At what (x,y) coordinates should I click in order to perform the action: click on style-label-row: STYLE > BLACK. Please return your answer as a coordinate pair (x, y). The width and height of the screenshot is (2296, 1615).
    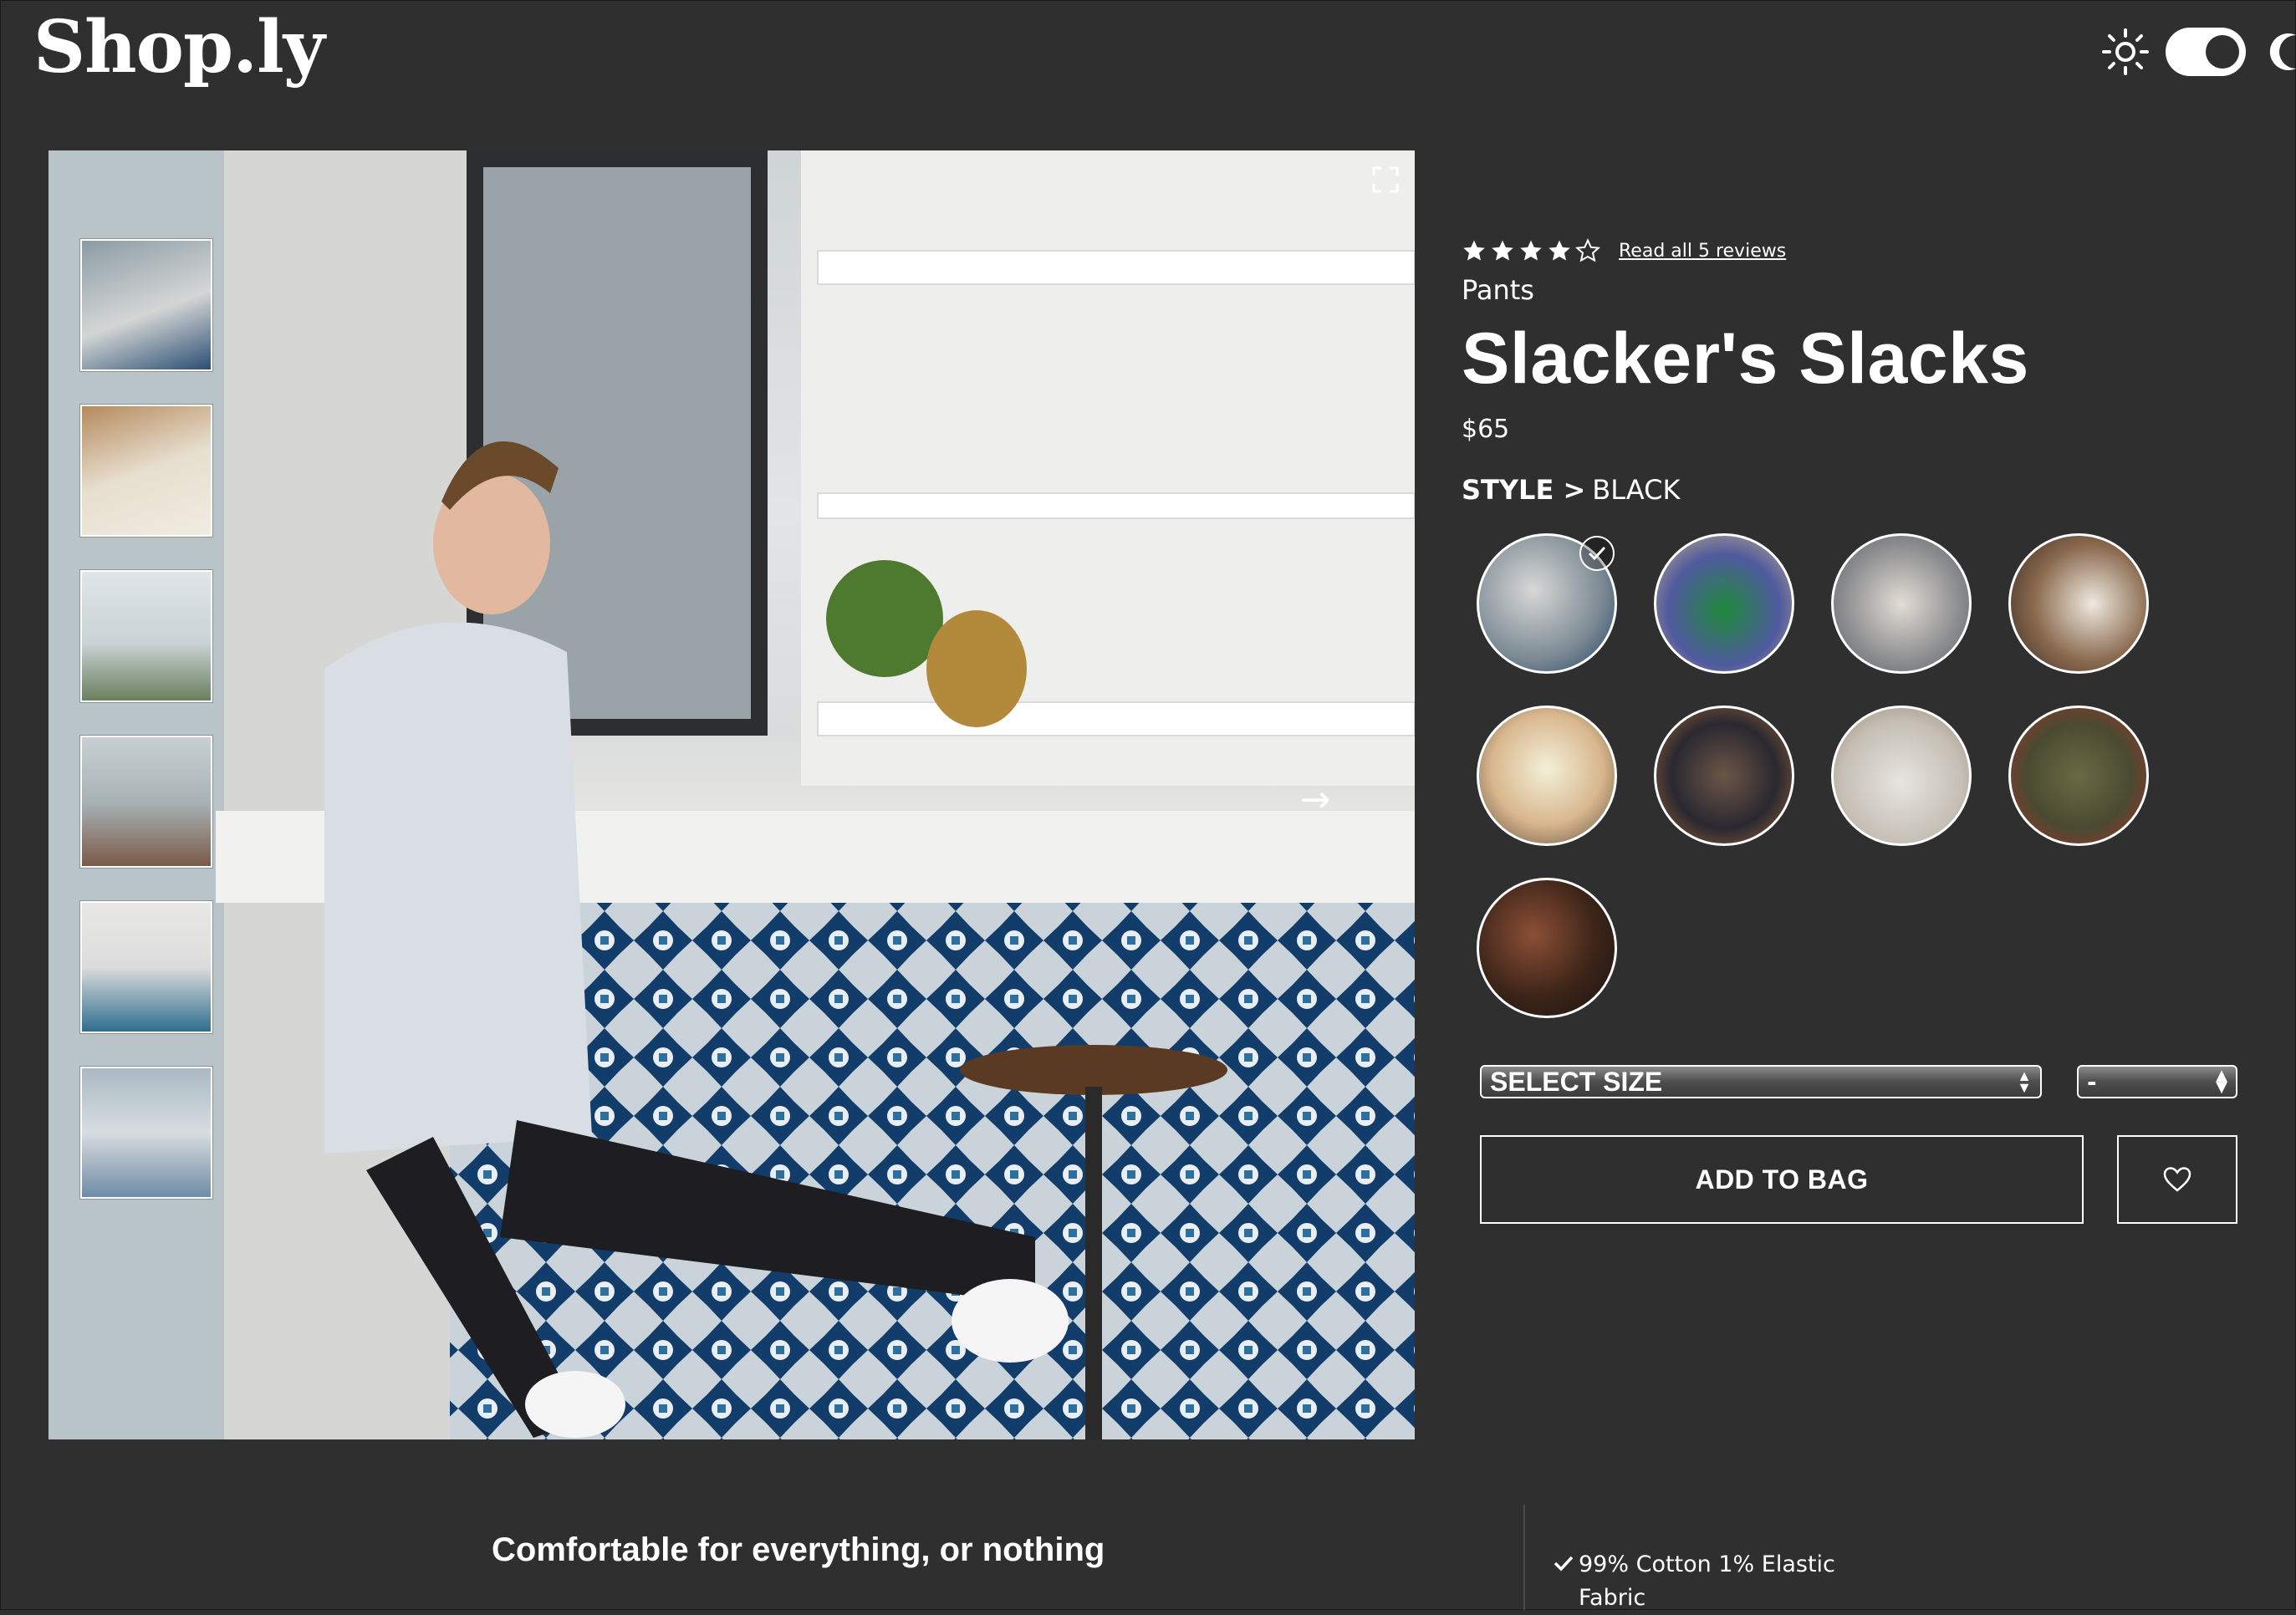
    Looking at the image, I should click on (1863, 490).